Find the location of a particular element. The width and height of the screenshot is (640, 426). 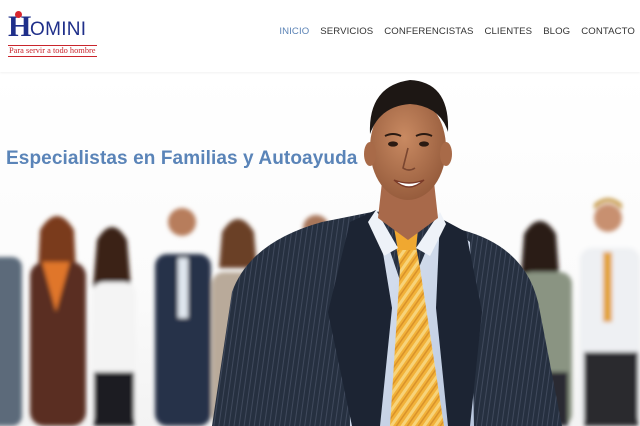

nav-item-clientes: CLIENTES is located at coordinates (508, 32).